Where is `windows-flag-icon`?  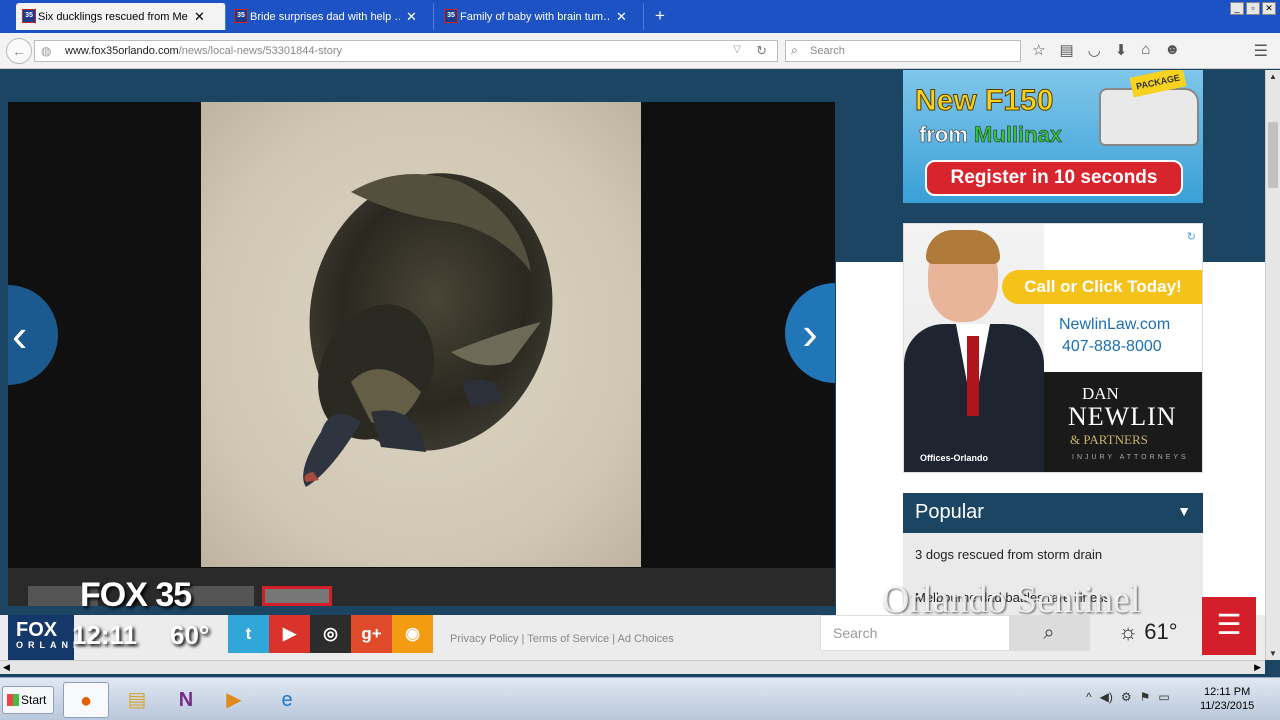 windows-flag-icon is located at coordinates (13, 700).